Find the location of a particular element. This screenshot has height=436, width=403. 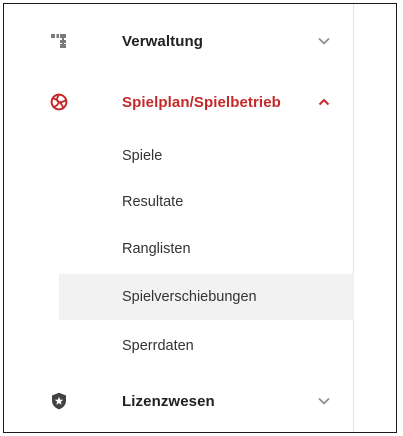

nav-section-label: Verwaltung is located at coordinates (163, 41).